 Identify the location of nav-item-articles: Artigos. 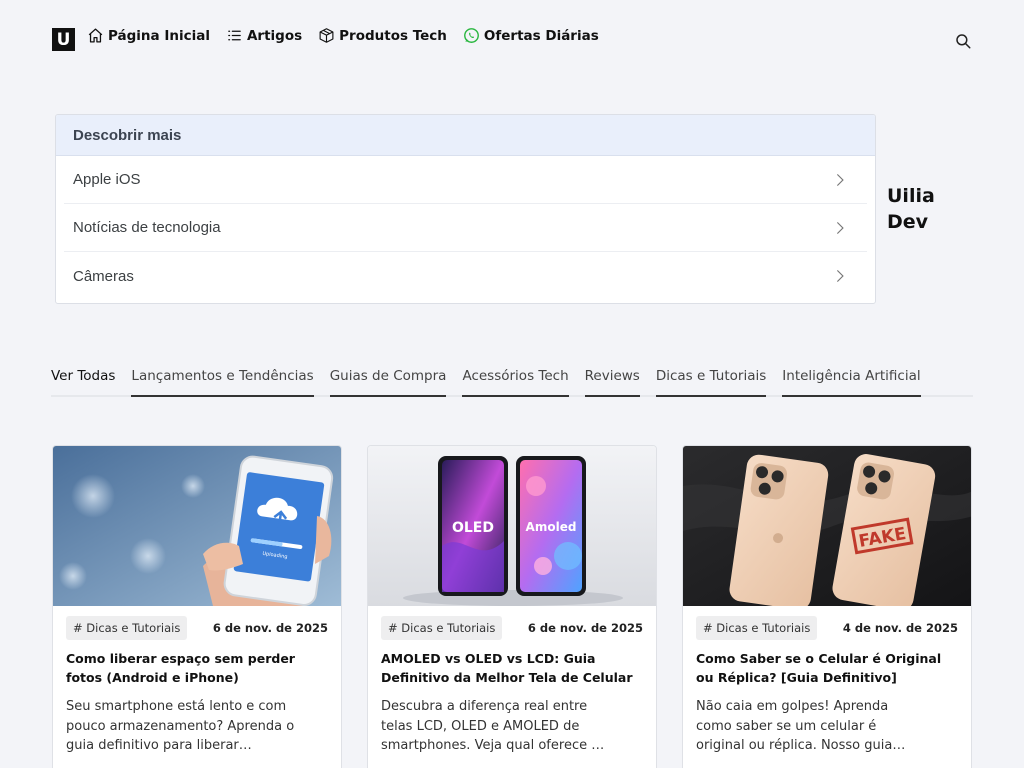
(264, 35).